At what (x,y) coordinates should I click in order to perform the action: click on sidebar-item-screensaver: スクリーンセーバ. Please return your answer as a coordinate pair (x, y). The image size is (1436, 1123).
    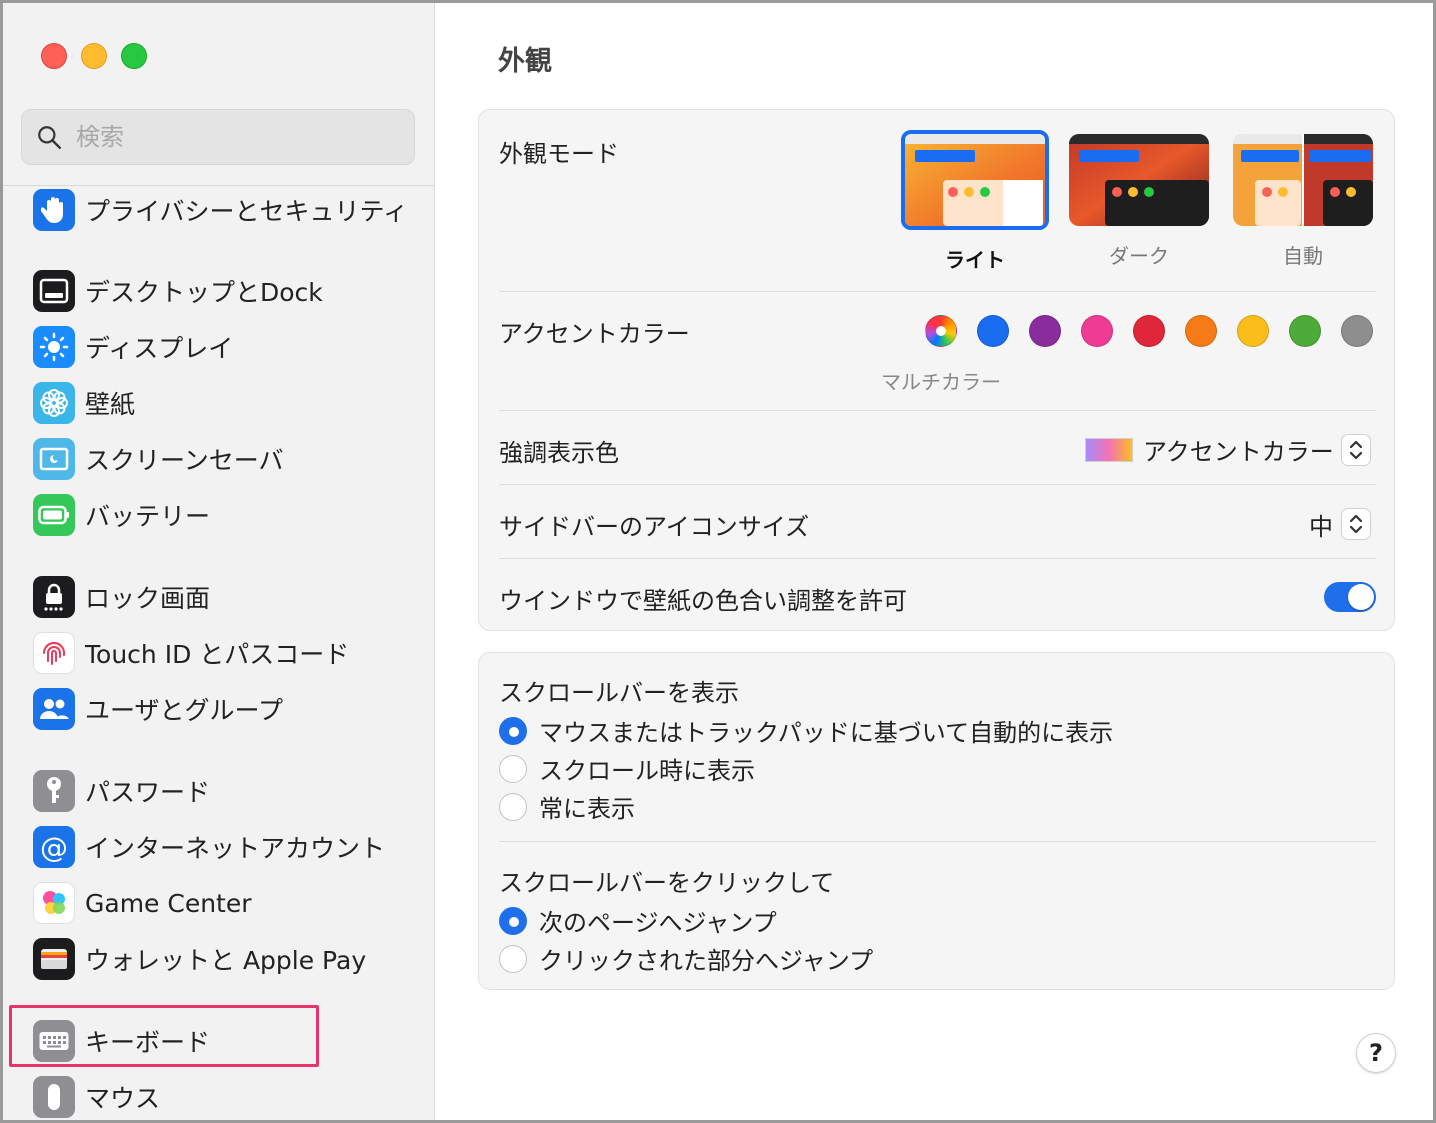
    Looking at the image, I should click on (158, 459).